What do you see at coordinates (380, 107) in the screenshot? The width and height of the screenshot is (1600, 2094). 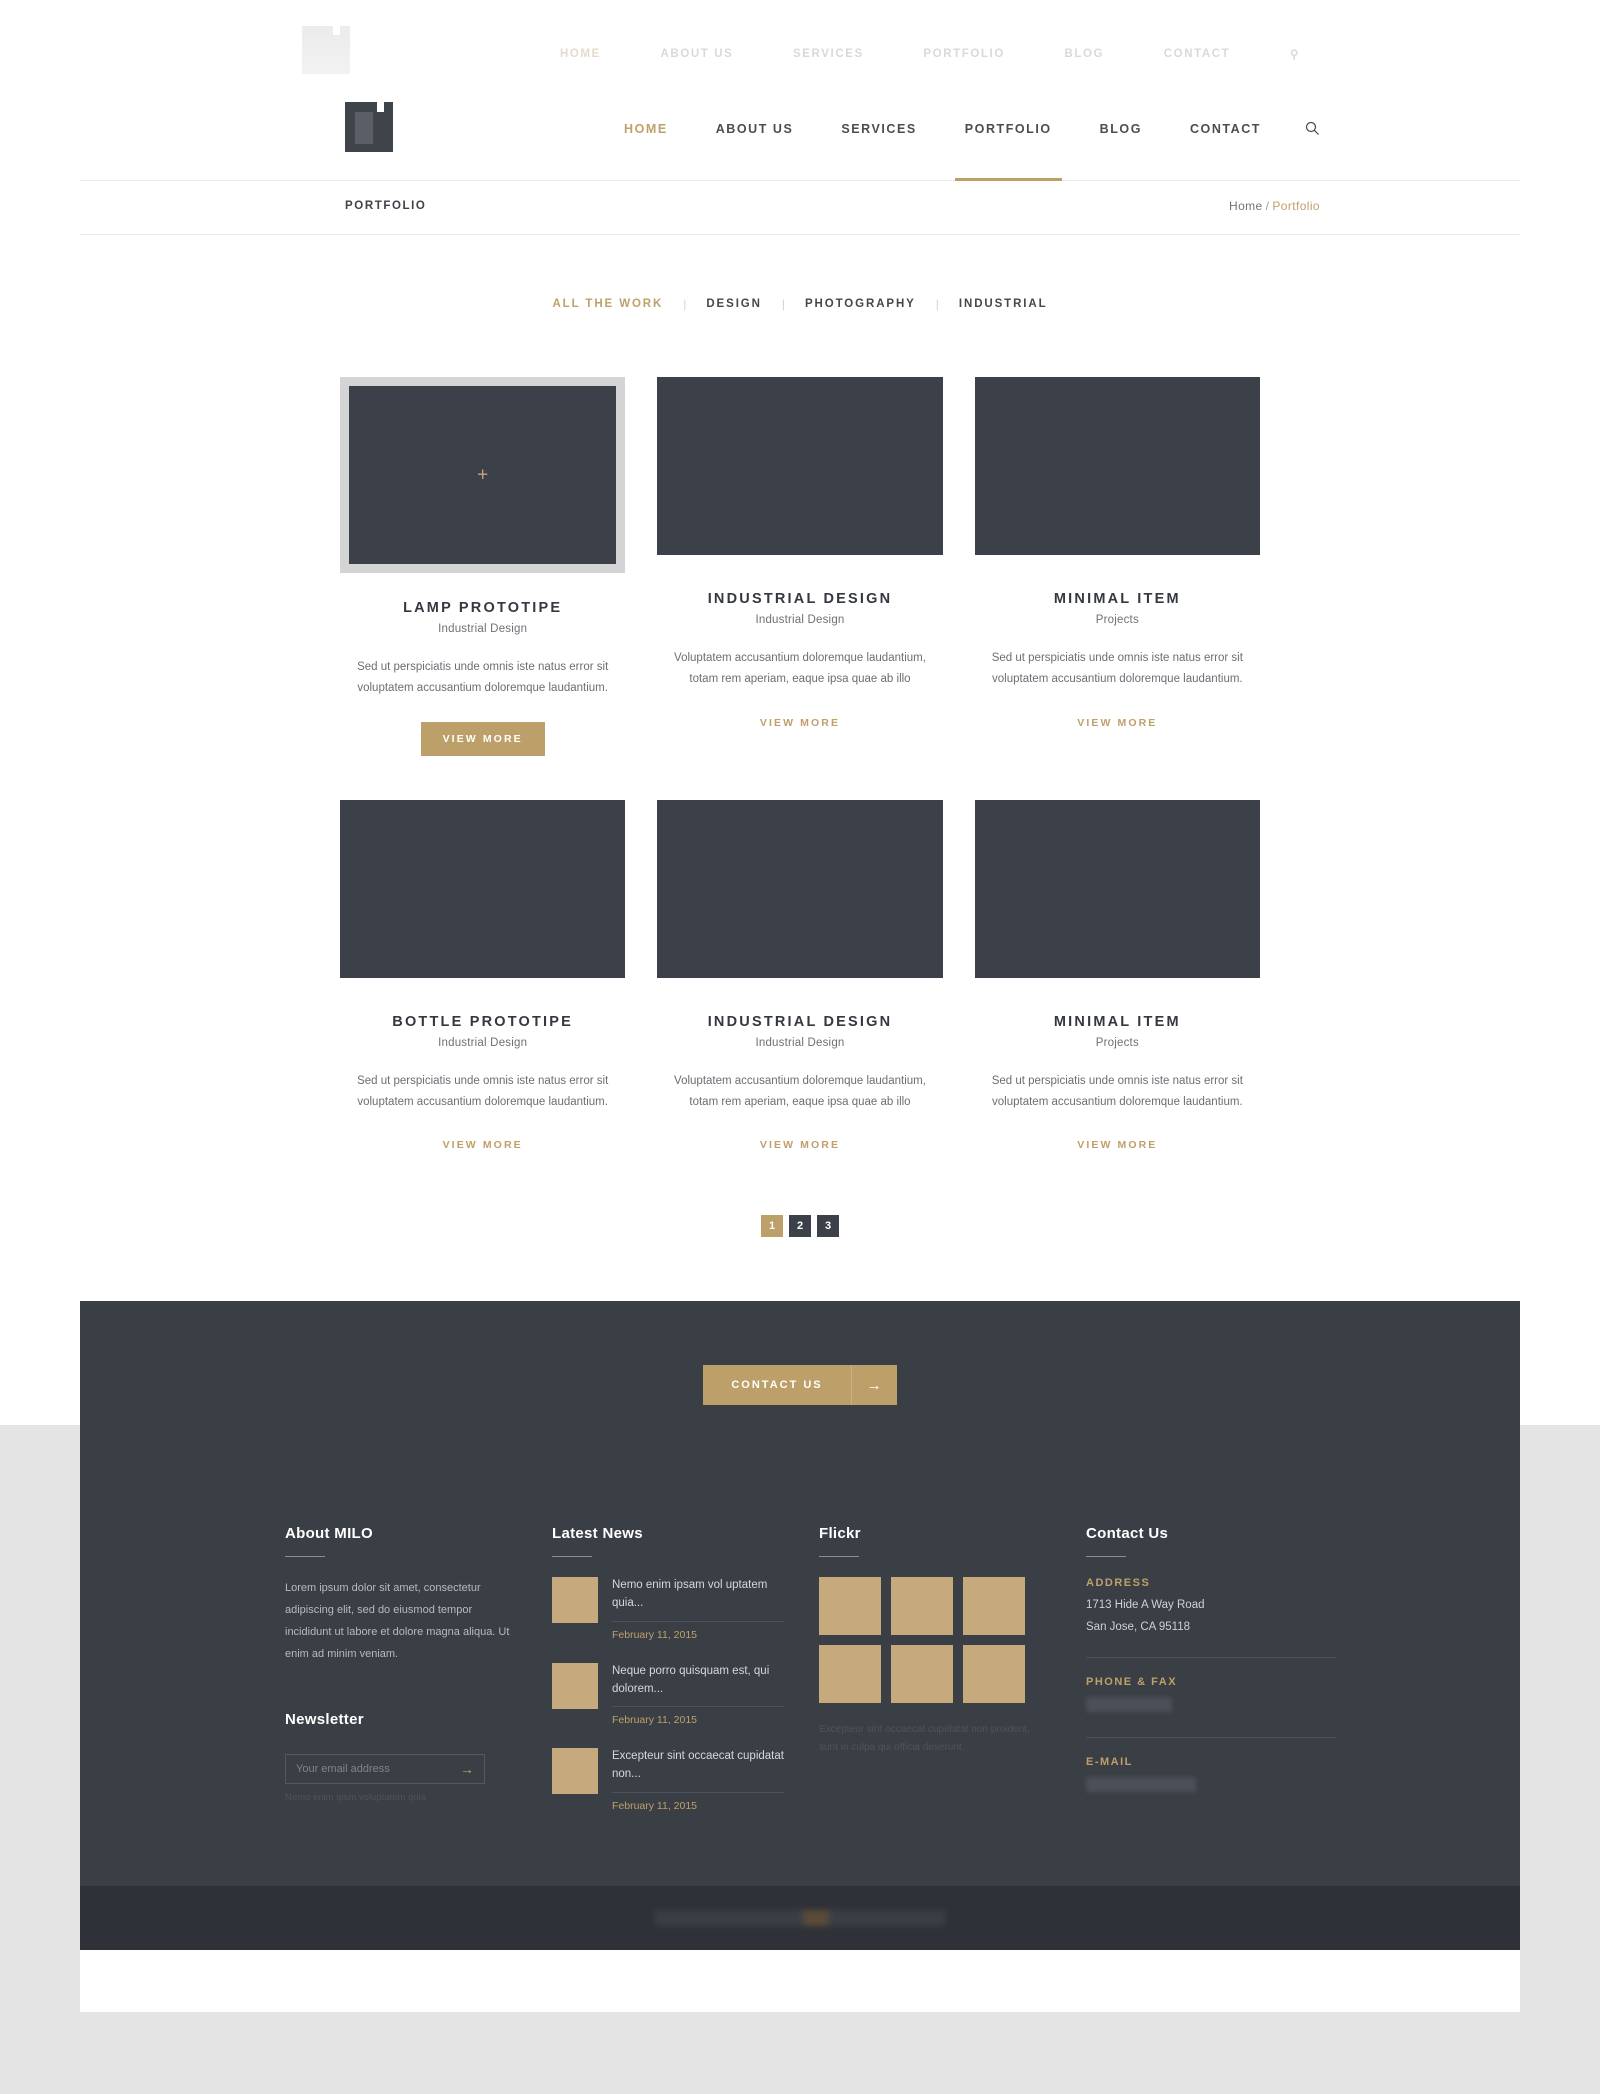 I see `logo-notch-shape` at bounding box center [380, 107].